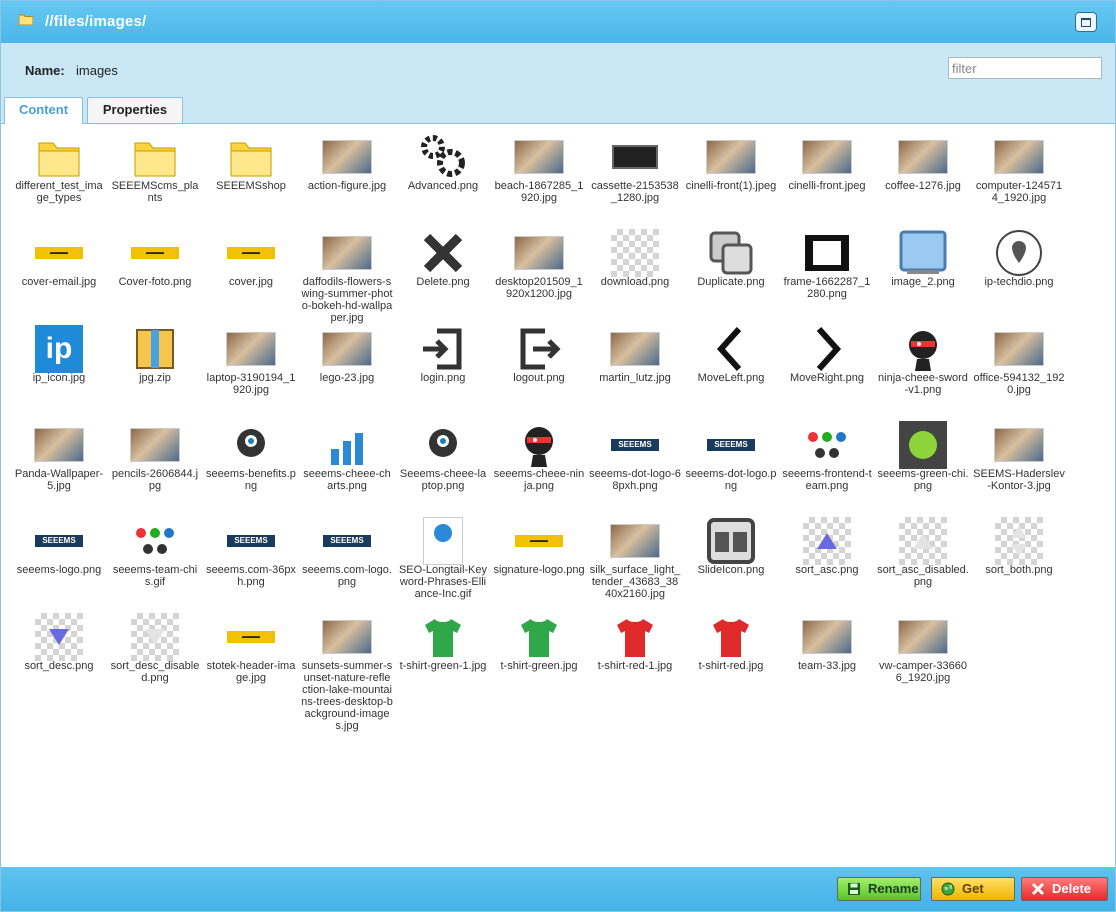 The image size is (1116, 912). What do you see at coordinates (443, 372) in the screenshot?
I see `file-item: login.png` at bounding box center [443, 372].